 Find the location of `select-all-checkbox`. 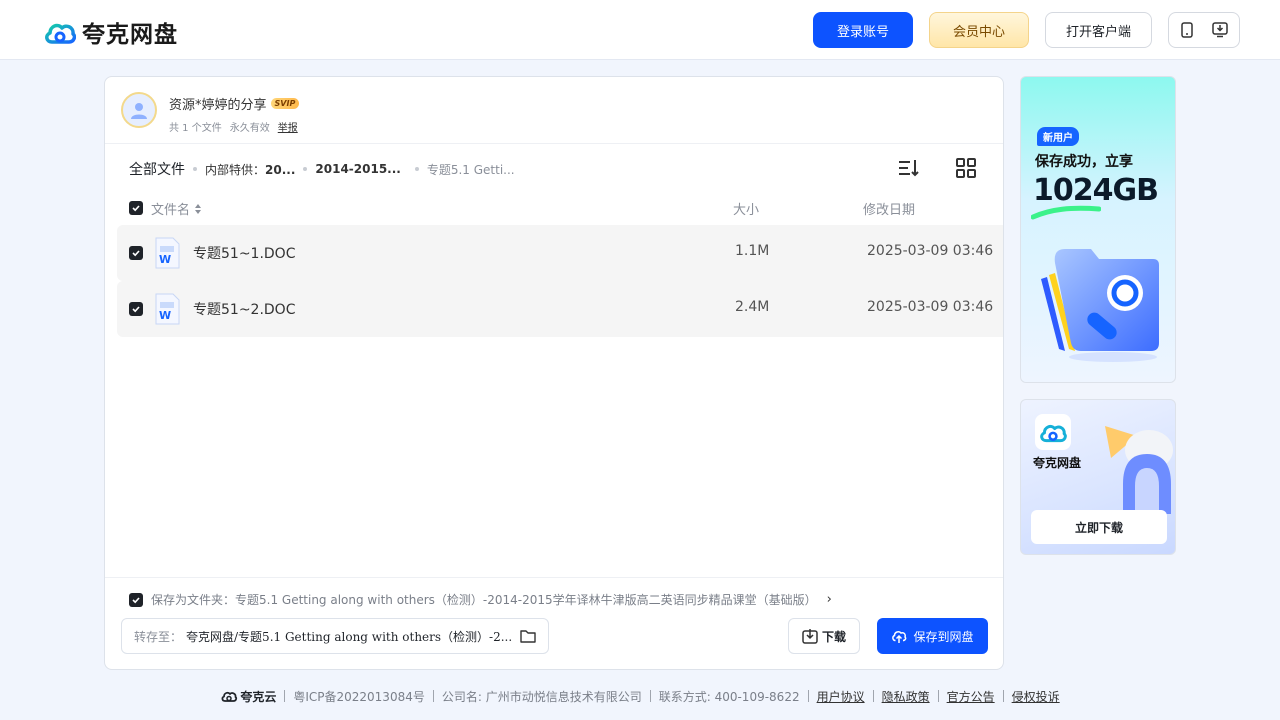

select-all-checkbox is located at coordinates (136, 208).